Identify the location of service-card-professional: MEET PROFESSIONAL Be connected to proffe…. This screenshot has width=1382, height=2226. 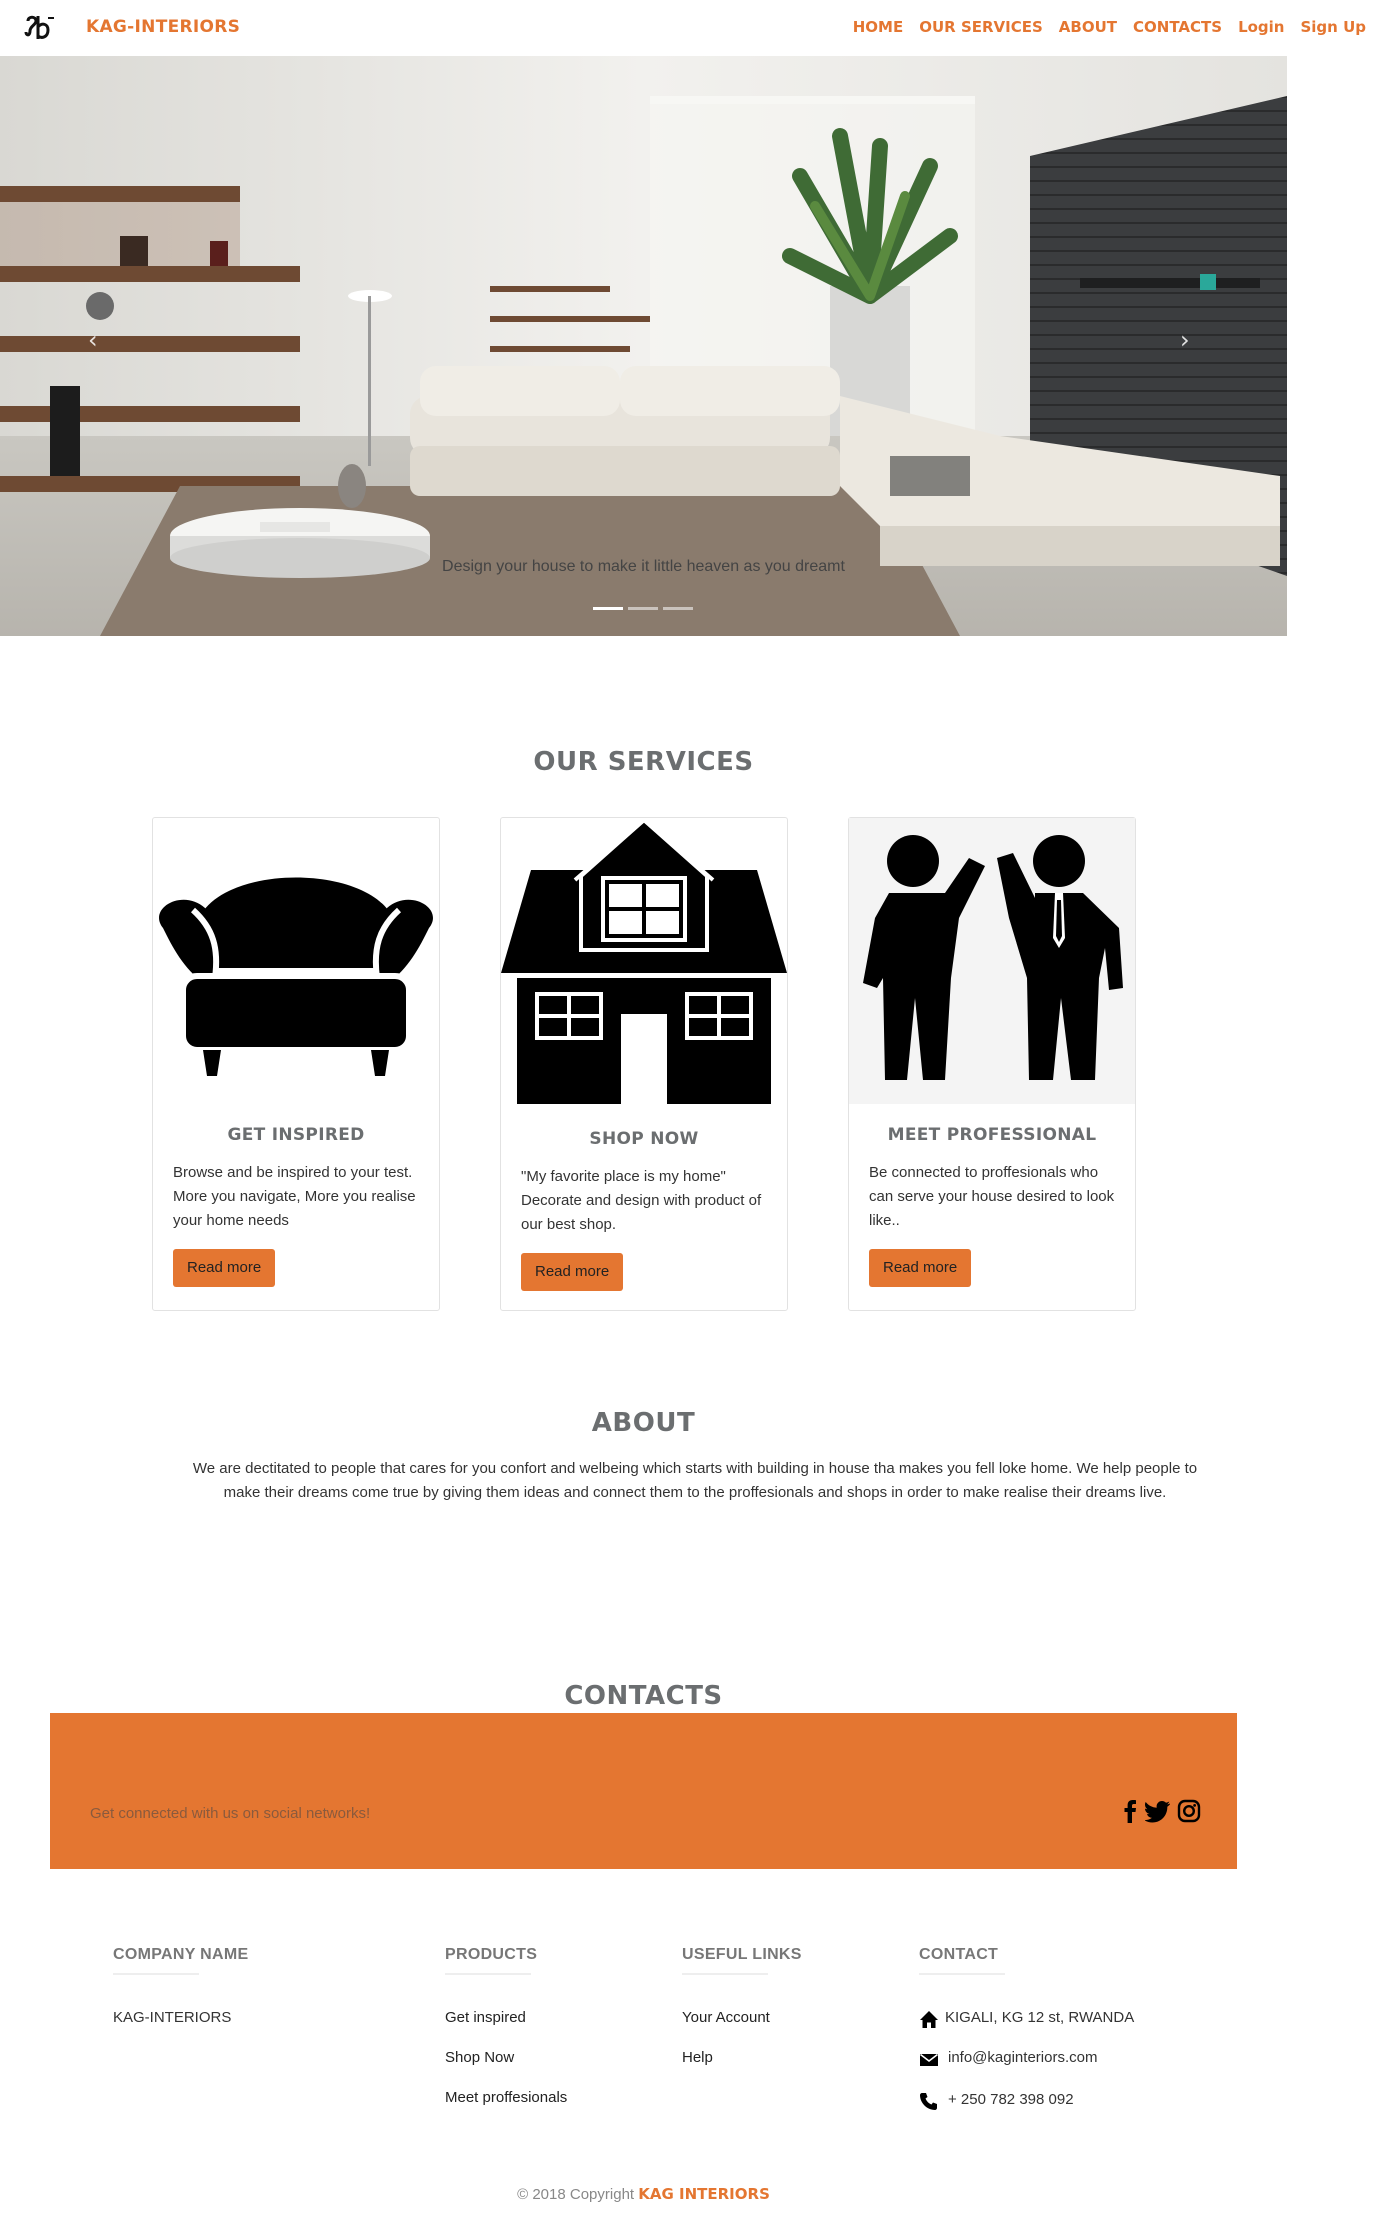
(992, 1064).